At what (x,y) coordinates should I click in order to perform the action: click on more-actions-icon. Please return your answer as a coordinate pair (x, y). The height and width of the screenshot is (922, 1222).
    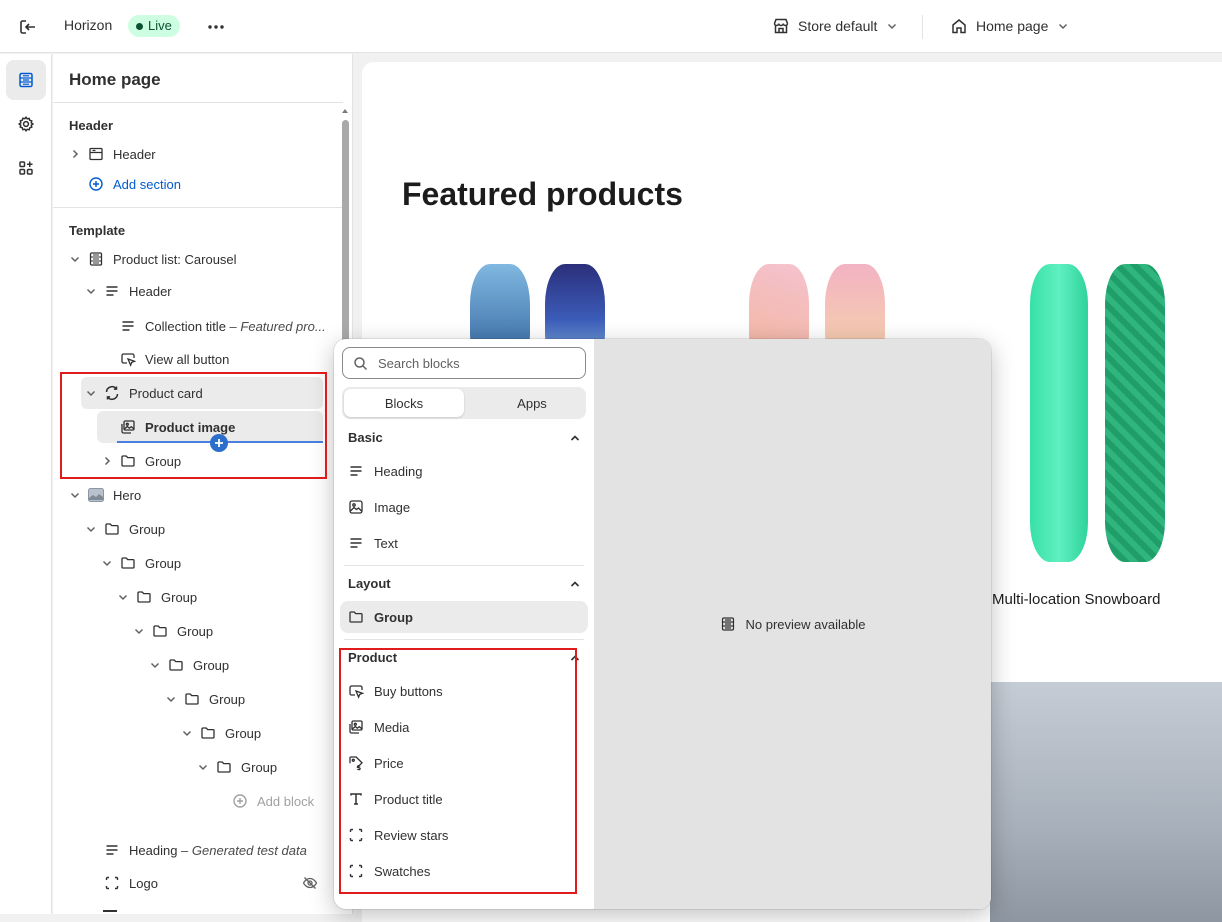
    Looking at the image, I should click on (216, 27).